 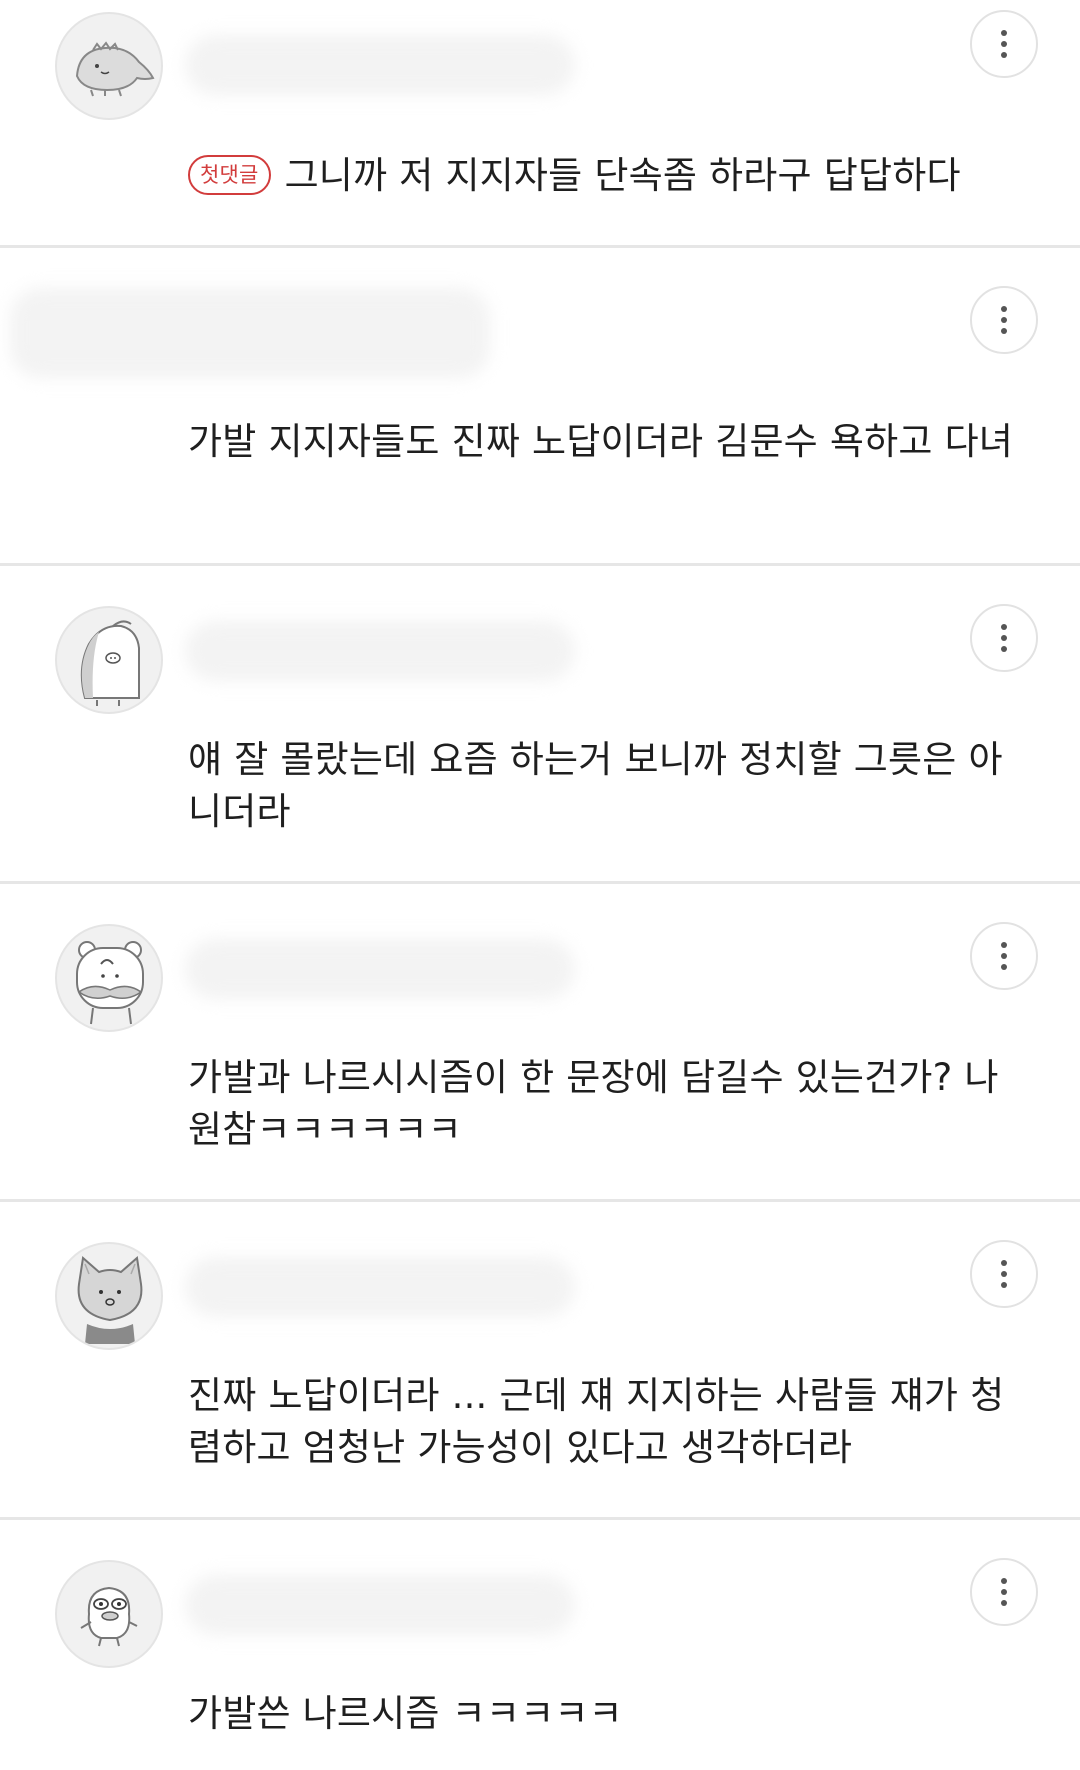 I want to click on comment-text: 얘 잘 몰랐는데 요즘 하는거 보니까 정치할 그릇은 아니더라, so click(x=595, y=785).